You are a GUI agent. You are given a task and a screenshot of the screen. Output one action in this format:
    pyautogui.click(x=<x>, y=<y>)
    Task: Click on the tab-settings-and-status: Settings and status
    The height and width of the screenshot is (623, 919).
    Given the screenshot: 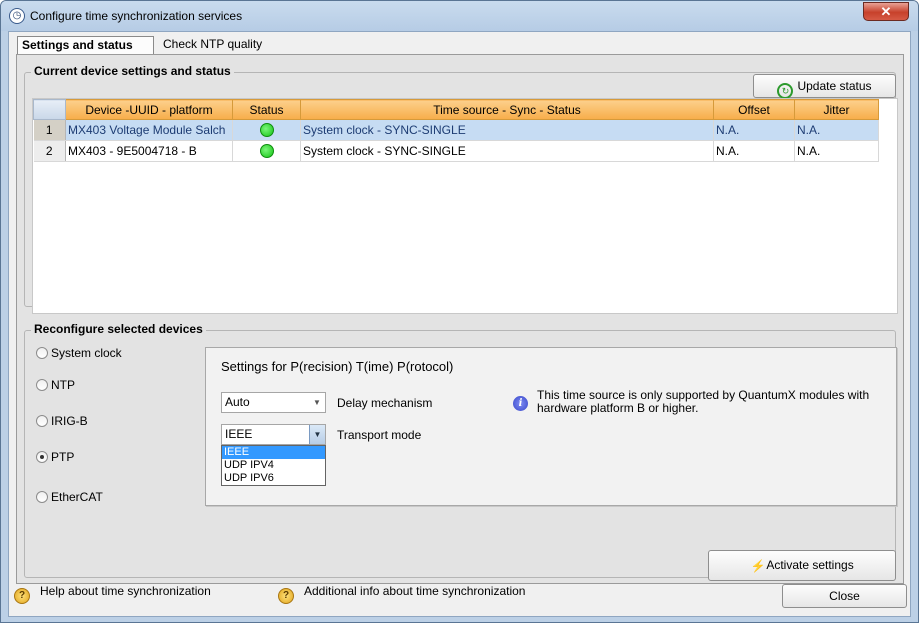 What is the action you would take?
    pyautogui.click(x=85, y=45)
    